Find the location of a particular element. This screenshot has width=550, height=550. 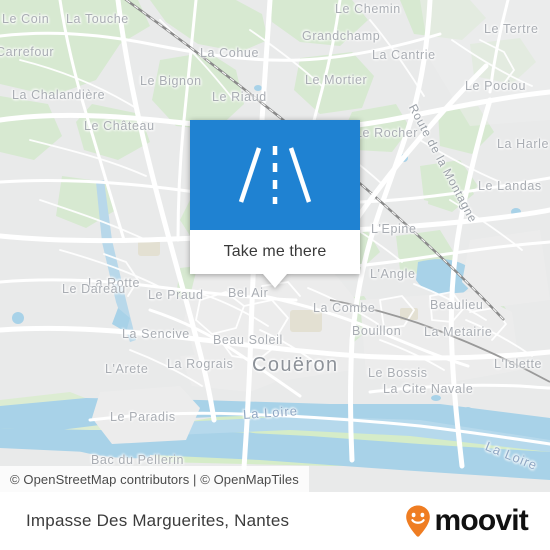

road-icon is located at coordinates (275, 175).